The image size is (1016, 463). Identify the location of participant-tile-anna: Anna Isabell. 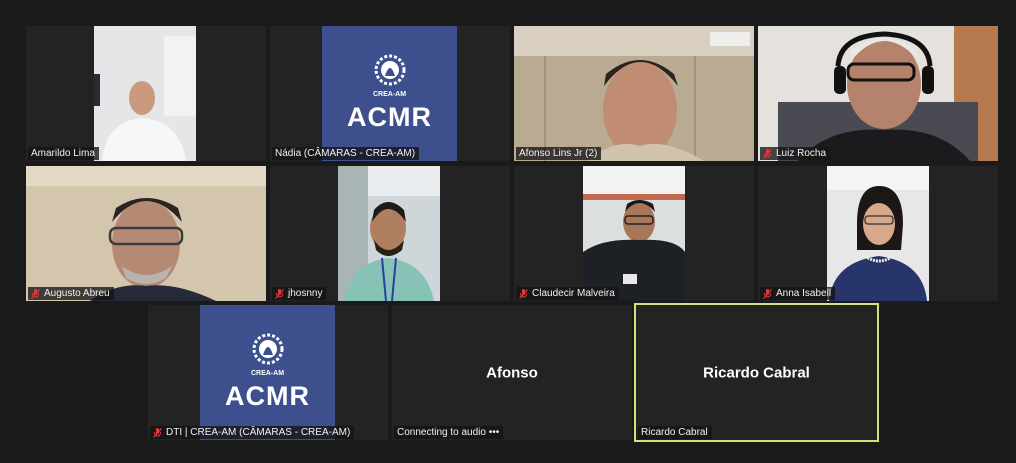
(878, 233).